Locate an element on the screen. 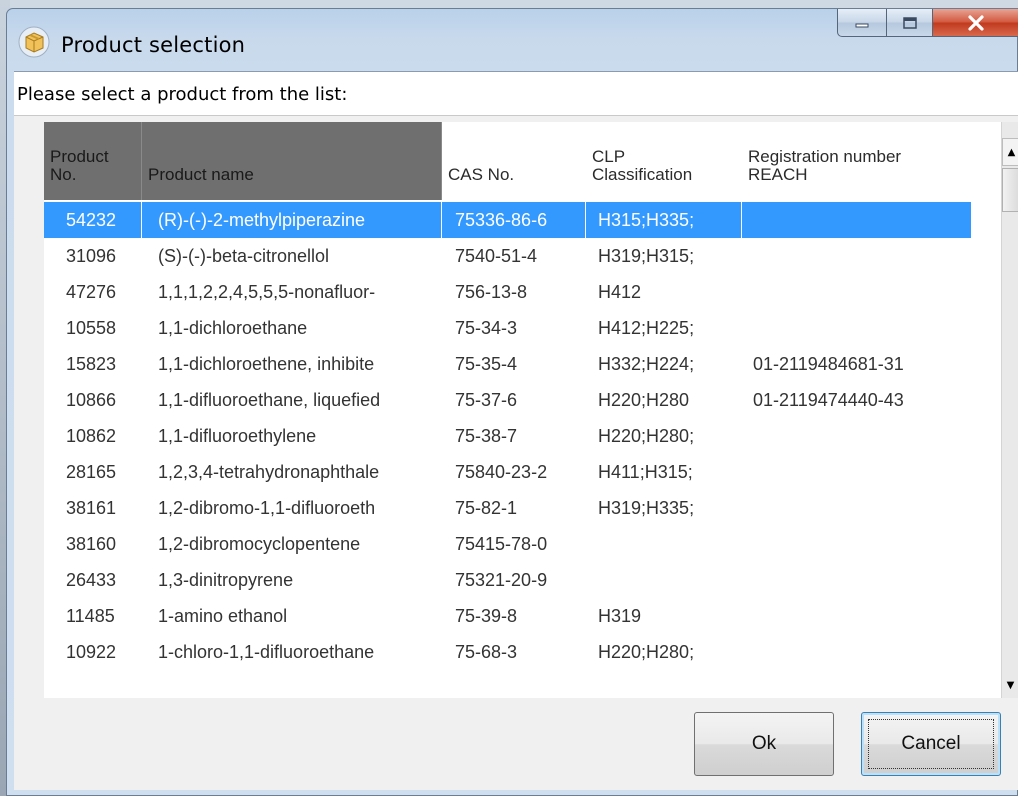 The image size is (1018, 796). clp-classification-cell: H411;H315; is located at coordinates (664, 472).